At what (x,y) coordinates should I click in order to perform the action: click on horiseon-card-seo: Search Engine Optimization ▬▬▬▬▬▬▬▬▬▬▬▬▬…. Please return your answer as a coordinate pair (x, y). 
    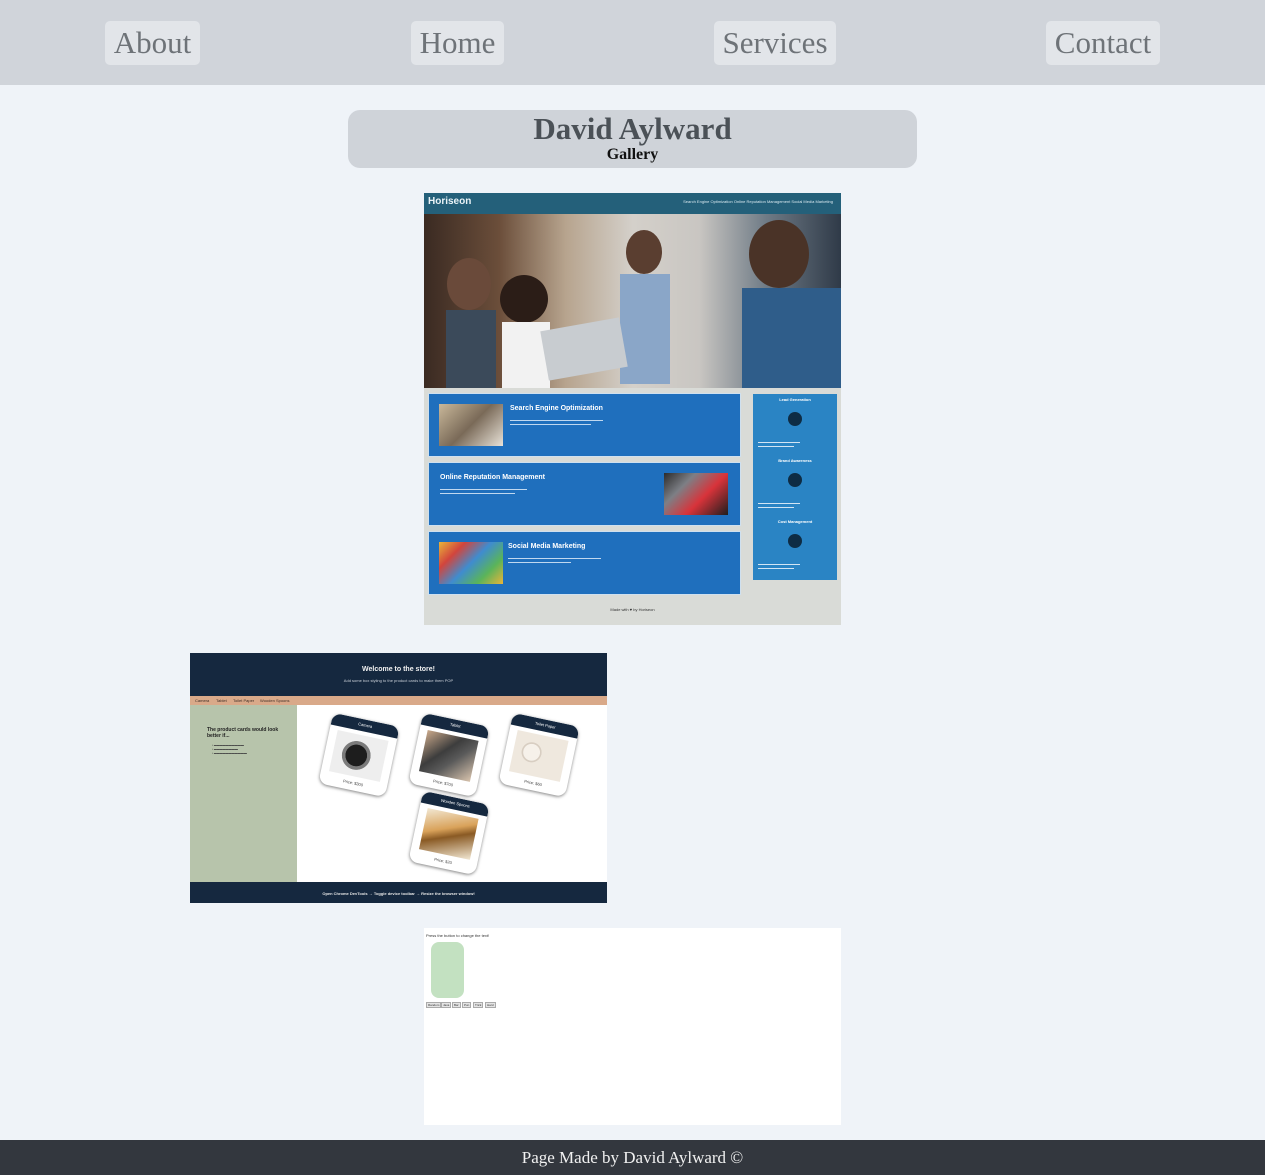
    Looking at the image, I should click on (584, 425).